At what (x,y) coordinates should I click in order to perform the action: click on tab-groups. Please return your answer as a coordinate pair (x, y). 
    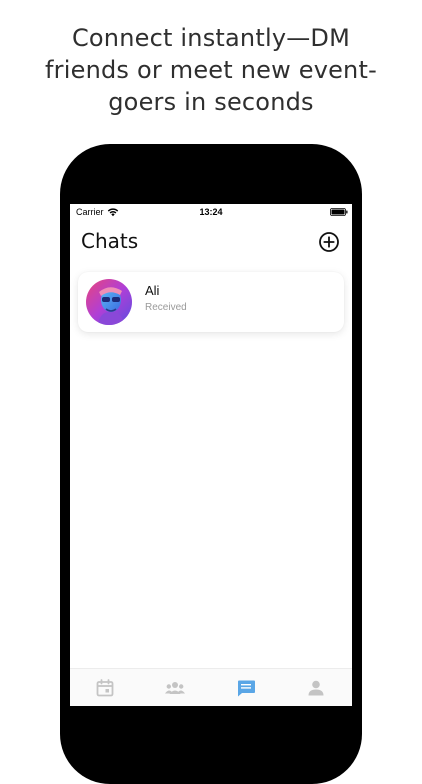
    Looking at the image, I should click on (175, 688).